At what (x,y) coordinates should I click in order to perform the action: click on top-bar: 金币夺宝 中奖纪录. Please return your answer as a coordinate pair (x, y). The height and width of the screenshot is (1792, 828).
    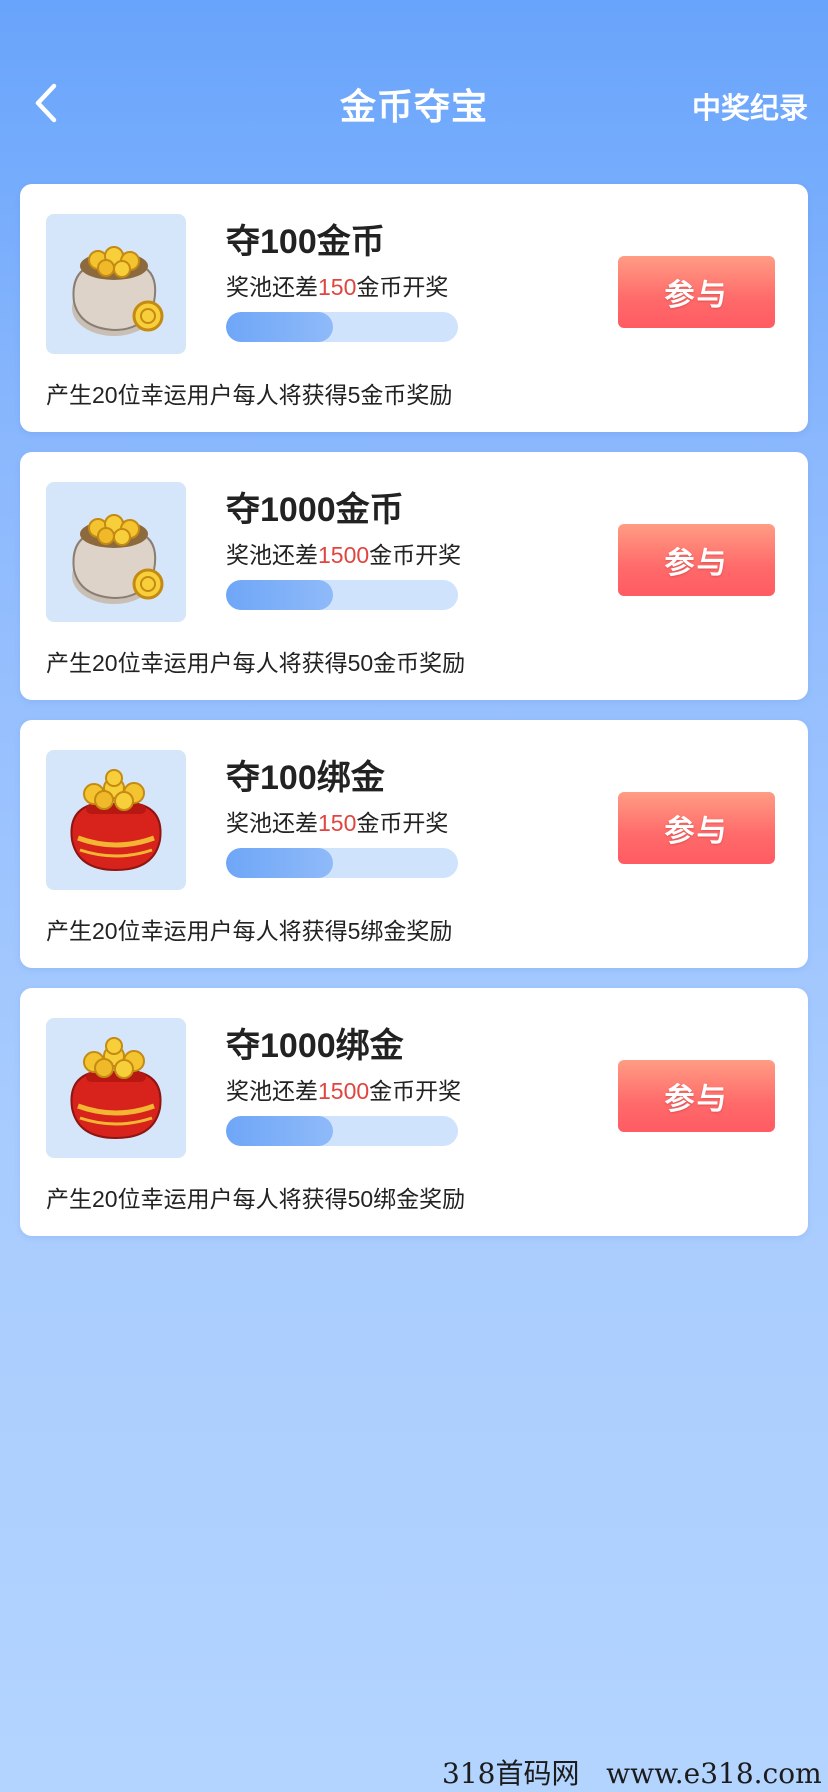
    Looking at the image, I should click on (414, 85).